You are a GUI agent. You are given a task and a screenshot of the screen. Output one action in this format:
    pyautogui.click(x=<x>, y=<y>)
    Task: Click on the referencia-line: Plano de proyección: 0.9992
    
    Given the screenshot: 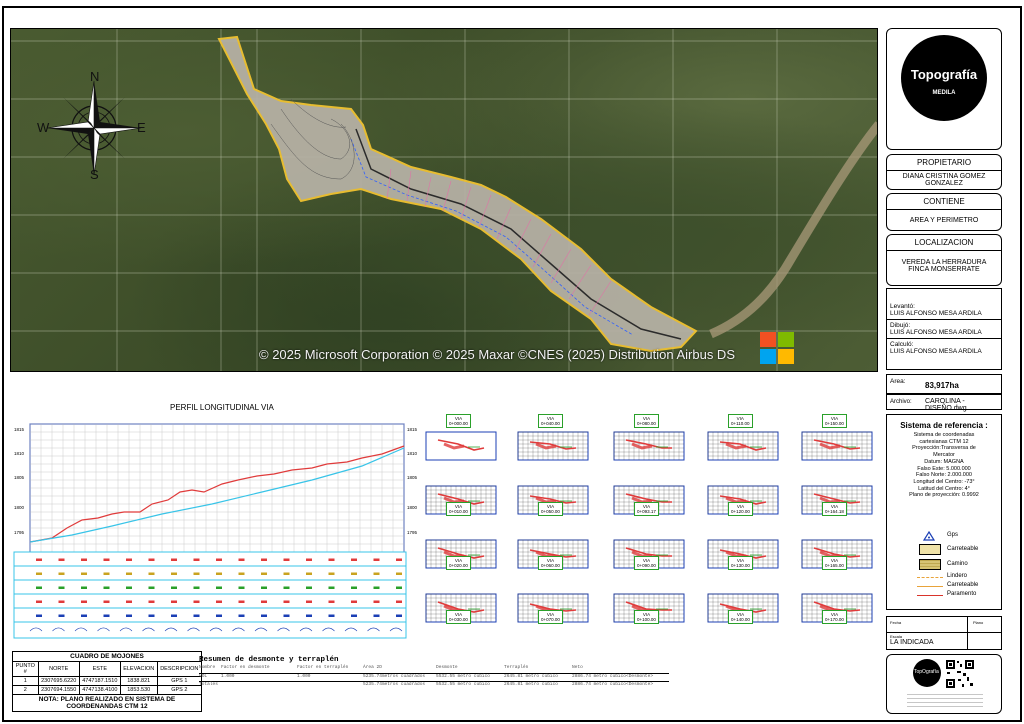 What is the action you would take?
    pyautogui.click(x=944, y=495)
    